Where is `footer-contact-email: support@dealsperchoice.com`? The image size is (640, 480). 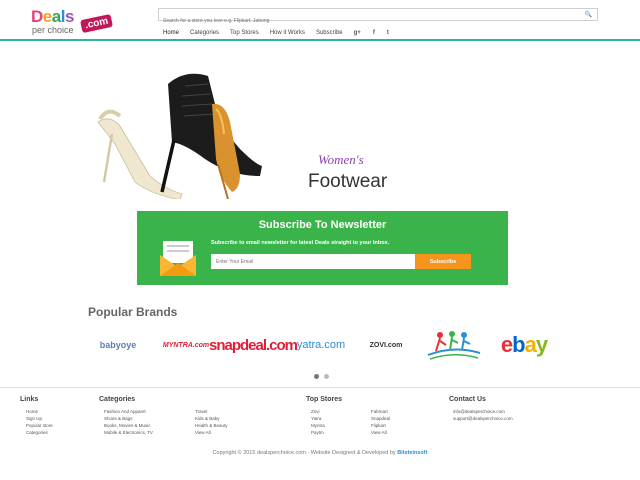 footer-contact-email: support@dealsperchoice.com is located at coordinates (483, 418).